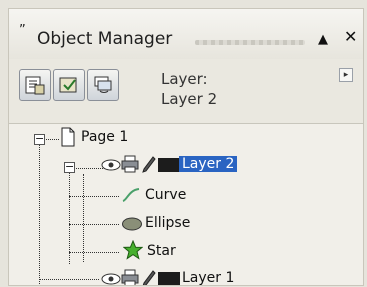 This screenshot has height=287, width=367. Describe the element at coordinates (208, 164) in the screenshot. I see `layer-2-label: Layer 2` at that location.